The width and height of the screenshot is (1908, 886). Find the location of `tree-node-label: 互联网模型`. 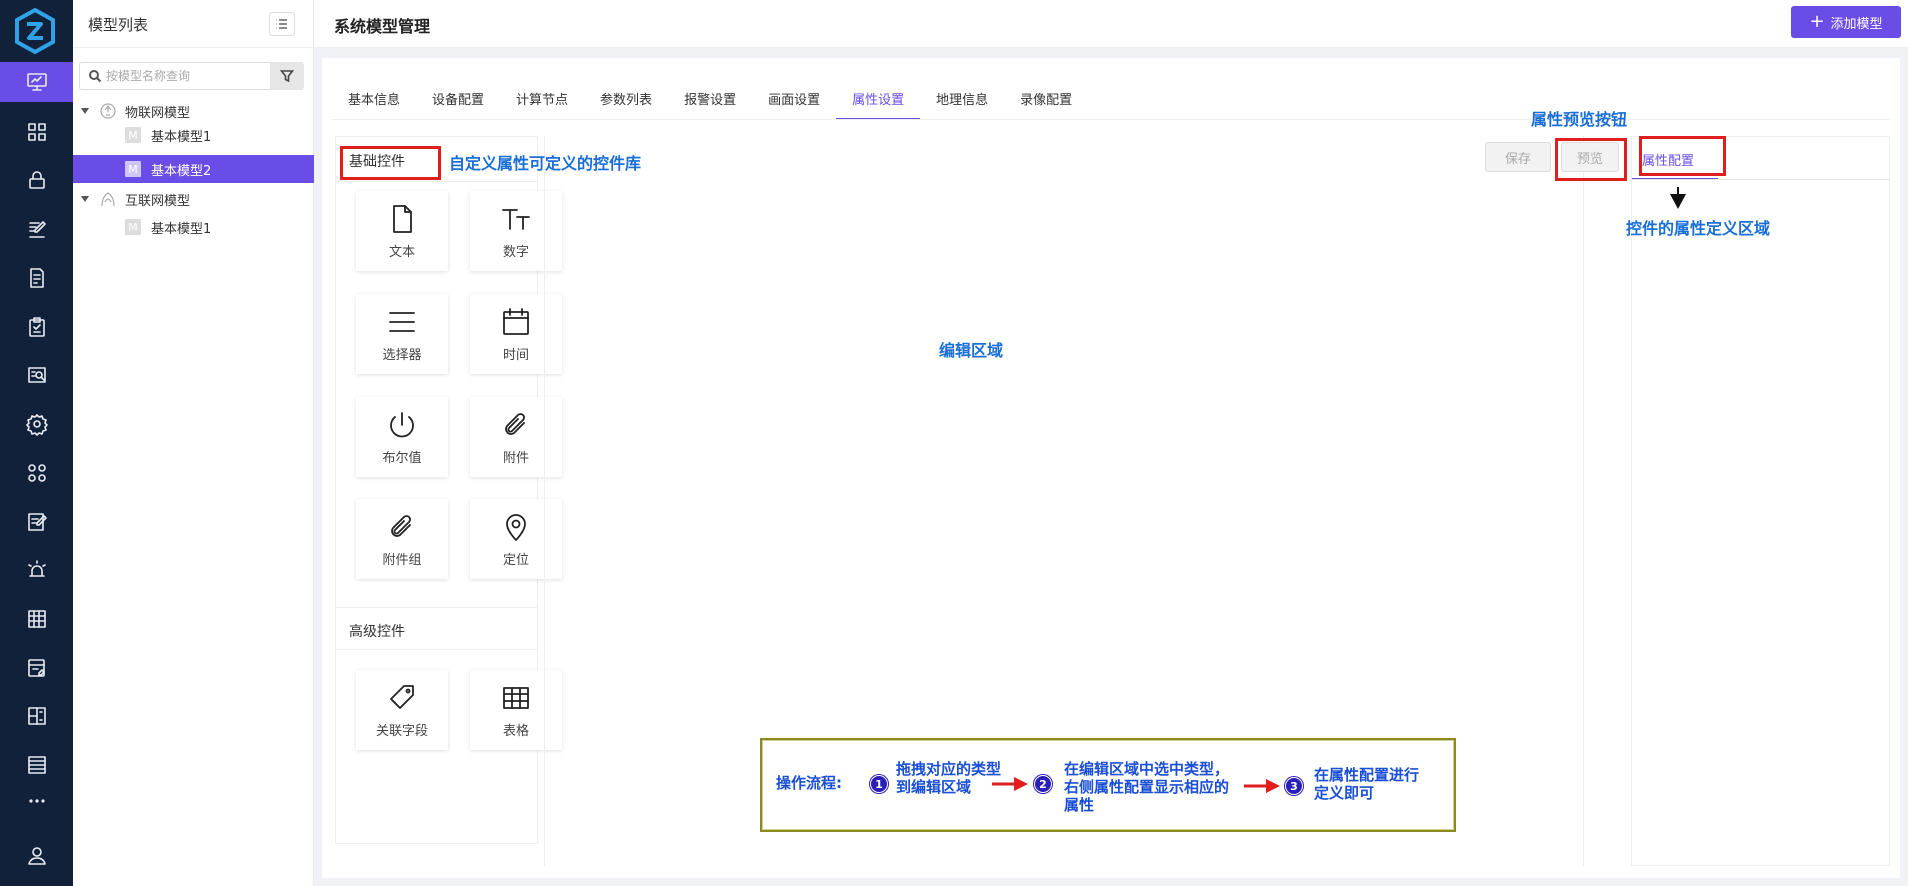

tree-node-label: 互联网模型 is located at coordinates (158, 201).